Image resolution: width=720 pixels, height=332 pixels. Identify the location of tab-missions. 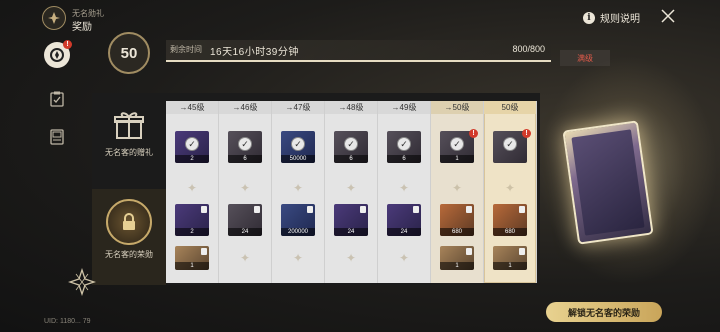
(57, 99).